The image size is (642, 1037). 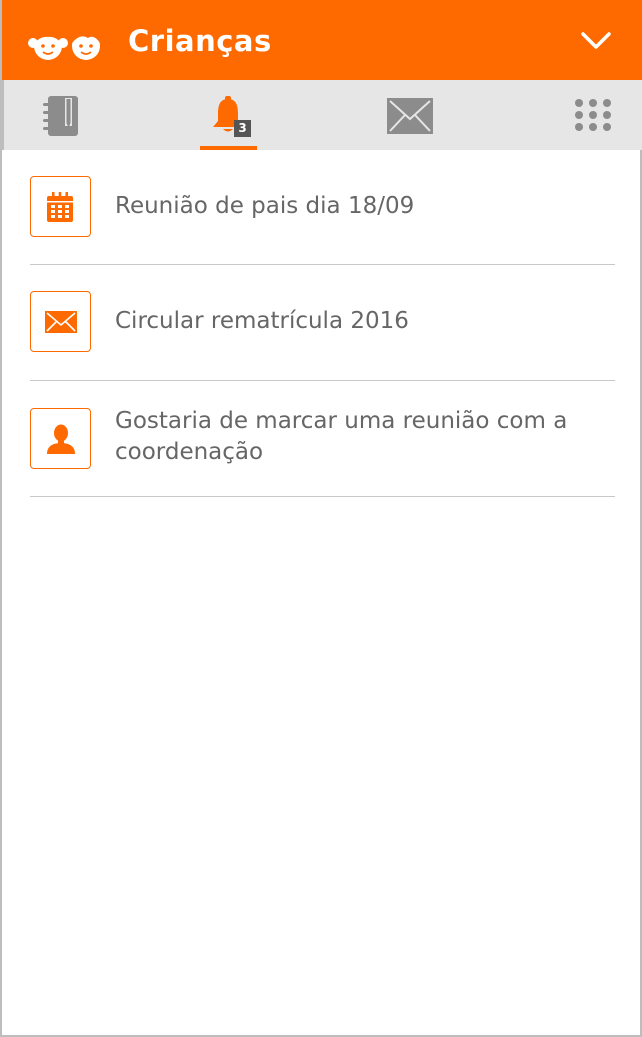 I want to click on grid-dots-icon, so click(x=593, y=115).